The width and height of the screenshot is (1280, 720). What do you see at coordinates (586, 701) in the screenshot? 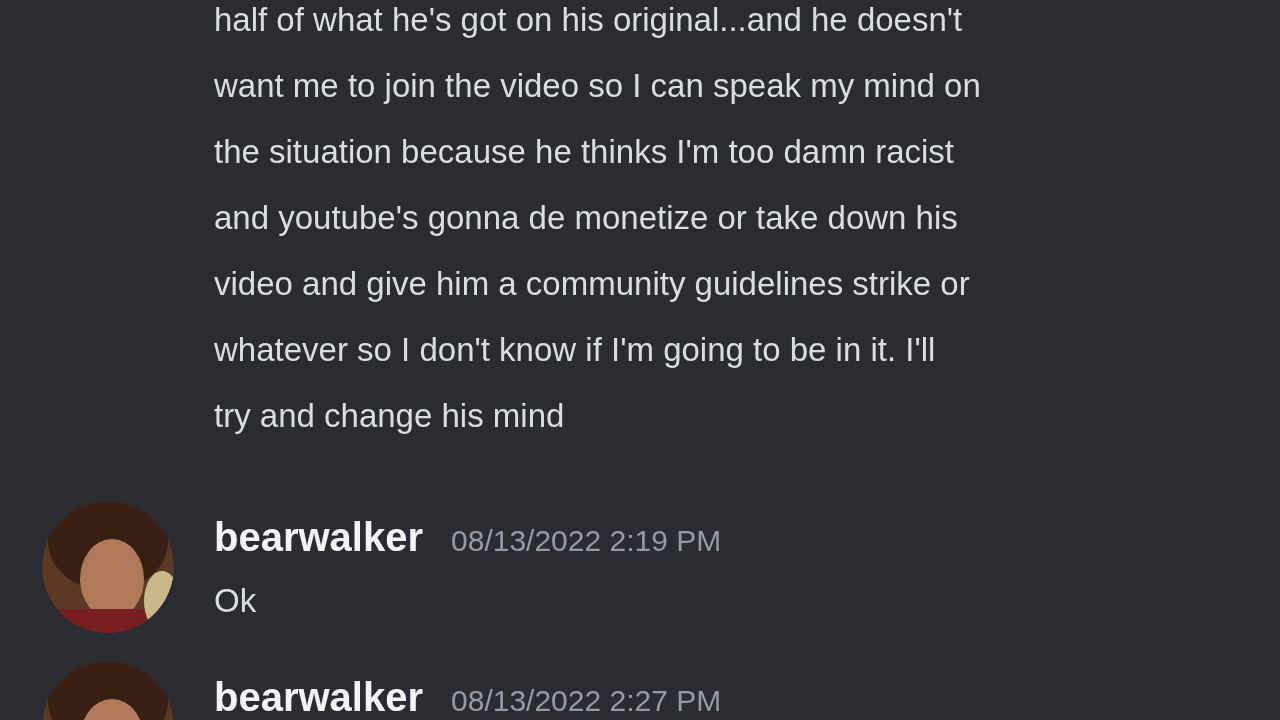
I see `timestamp: 08/13/2022 2:27 PM` at bounding box center [586, 701].